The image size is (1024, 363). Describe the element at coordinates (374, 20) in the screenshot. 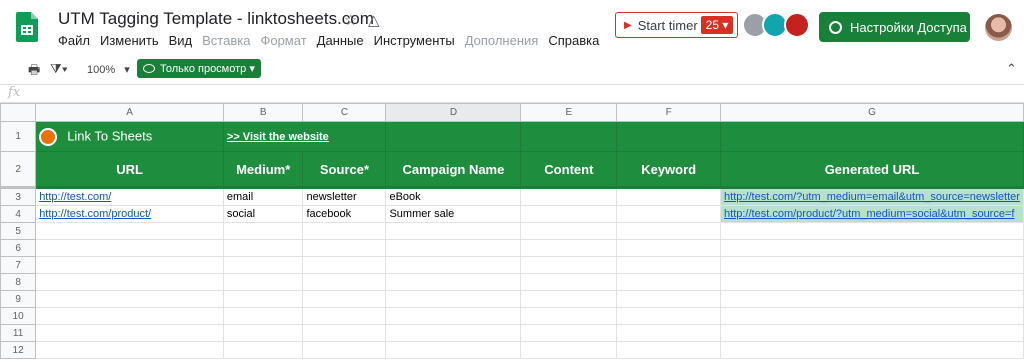

I see `drive-status-icon: △` at that location.